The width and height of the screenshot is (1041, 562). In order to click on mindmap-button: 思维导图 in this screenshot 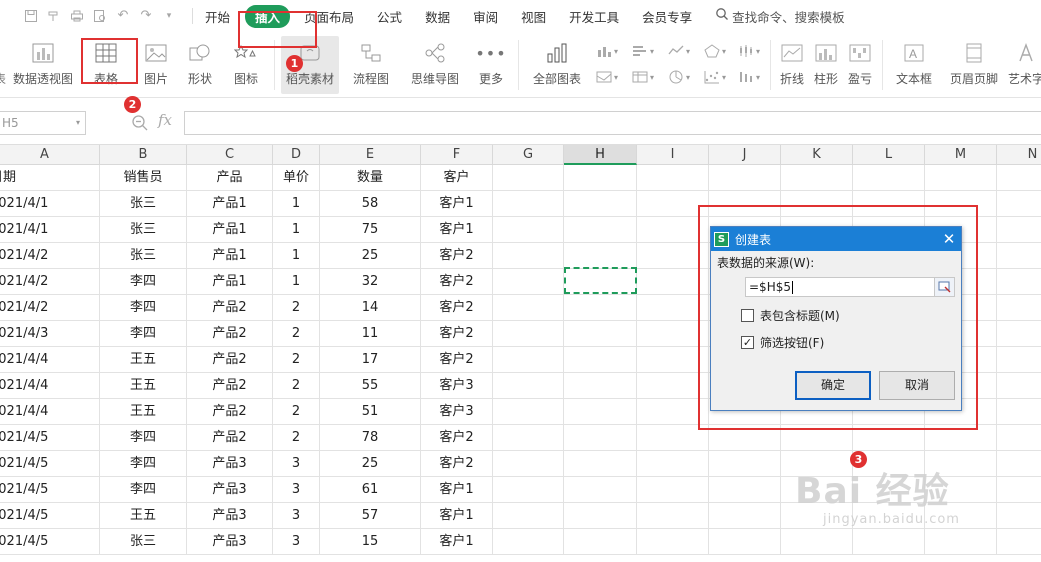, I will do `click(435, 65)`.